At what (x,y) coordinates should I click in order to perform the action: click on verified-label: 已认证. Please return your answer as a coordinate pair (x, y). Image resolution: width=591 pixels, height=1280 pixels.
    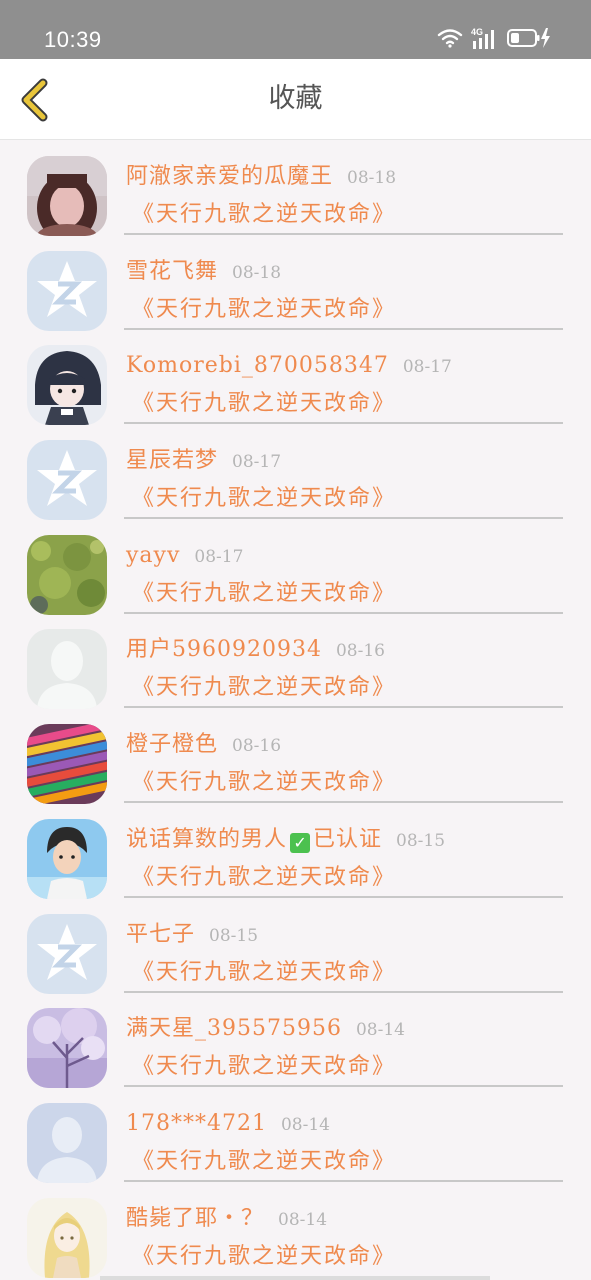
    Looking at the image, I should click on (348, 839).